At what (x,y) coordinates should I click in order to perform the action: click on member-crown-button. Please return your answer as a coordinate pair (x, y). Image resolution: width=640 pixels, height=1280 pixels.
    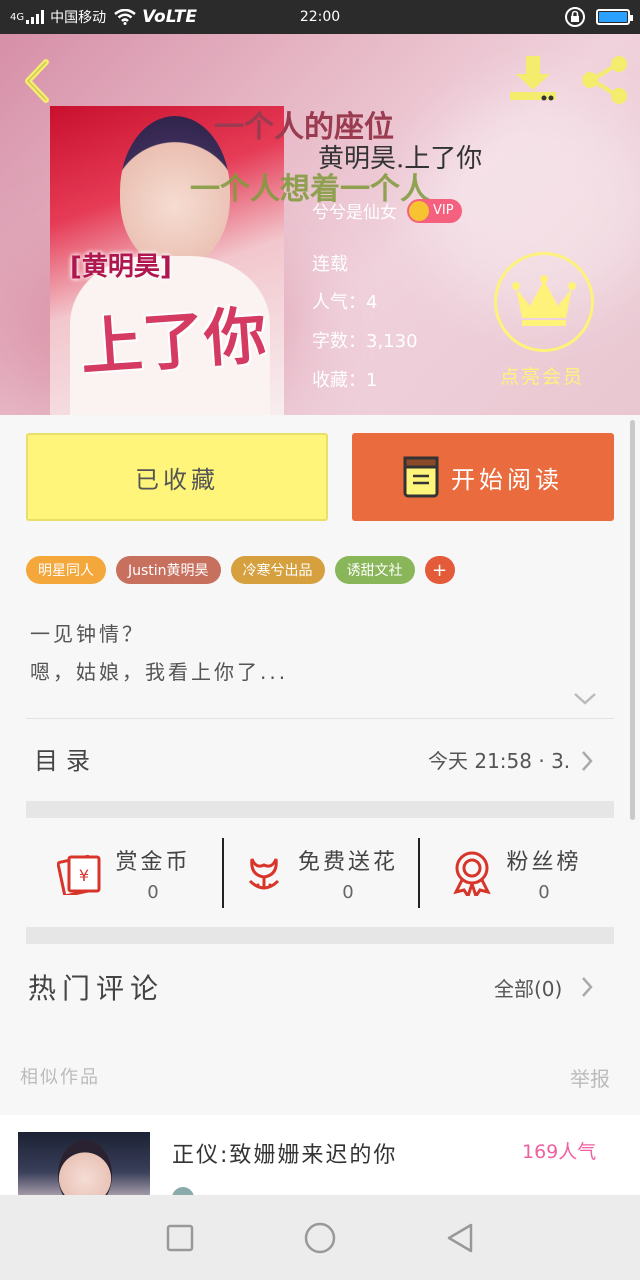
    Looking at the image, I should click on (544, 302).